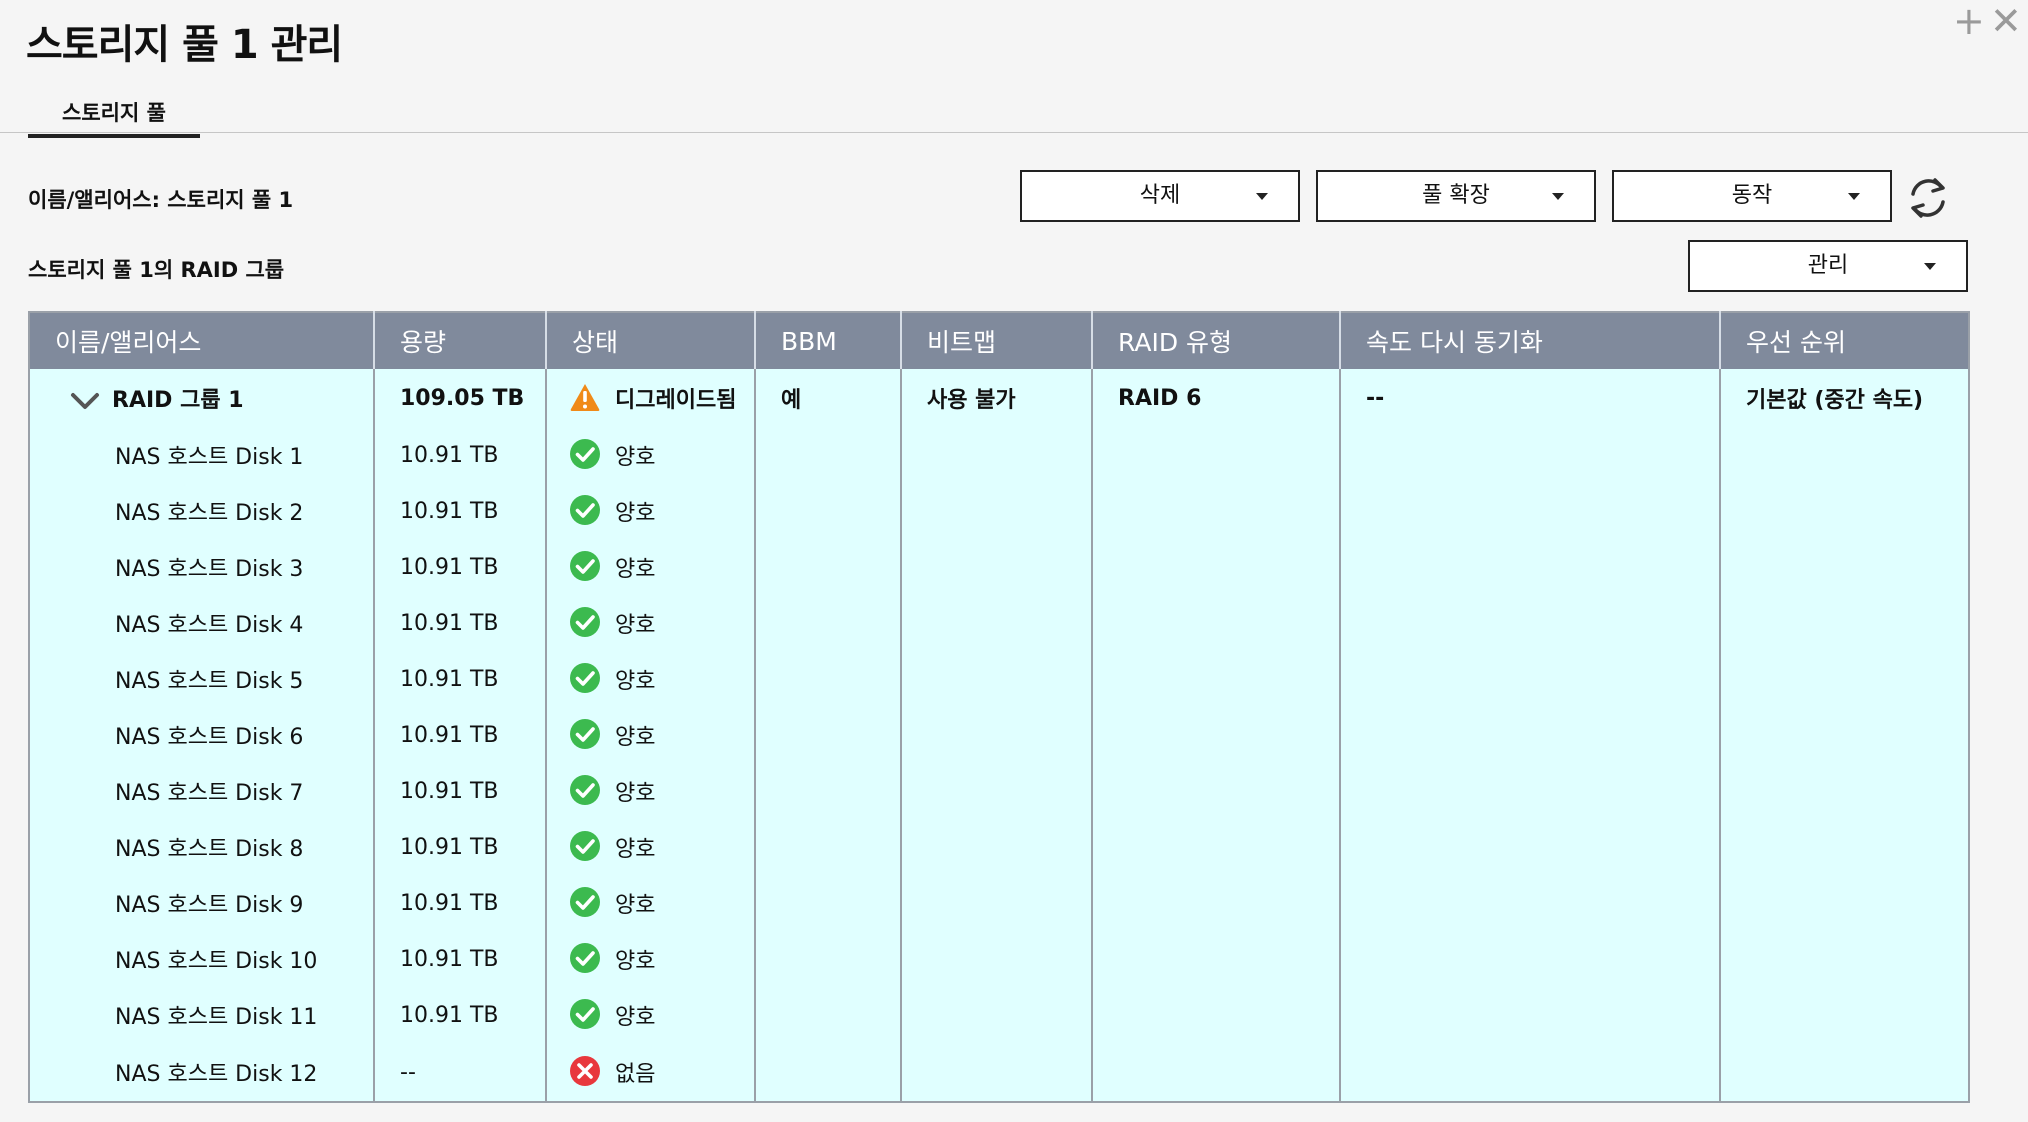 The height and width of the screenshot is (1122, 2028). I want to click on delete-dropdown-label: 삭제, so click(1160, 195).